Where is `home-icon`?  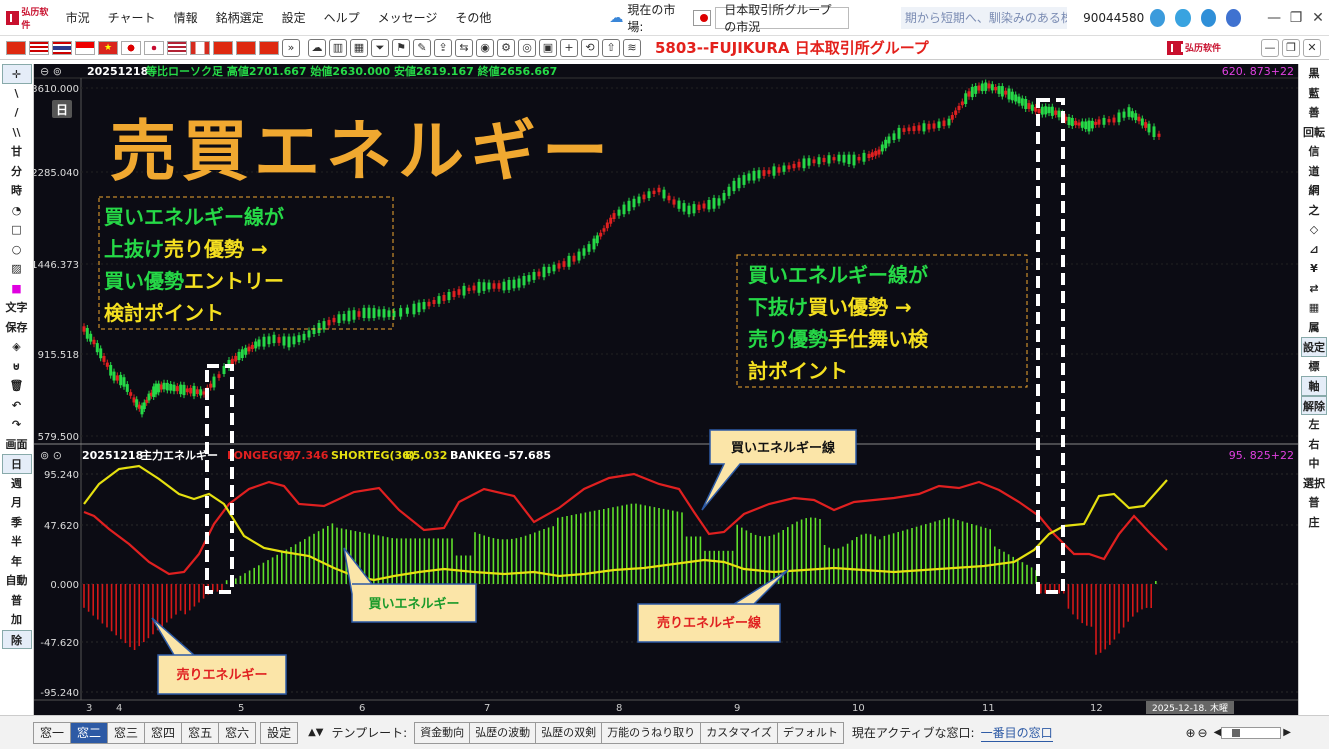 home-icon is located at coordinates (1183, 17).